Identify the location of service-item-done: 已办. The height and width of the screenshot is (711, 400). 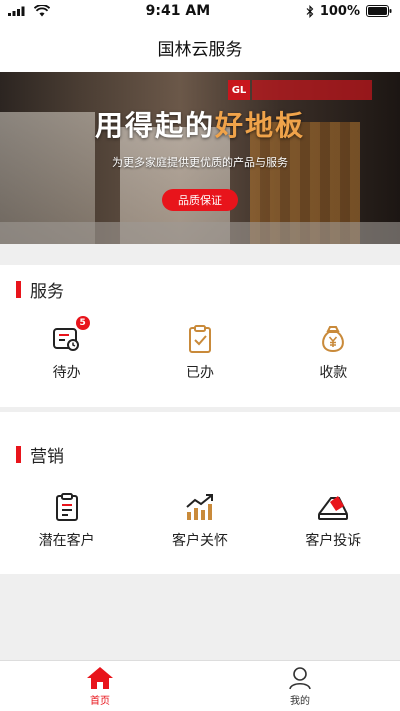
(199, 352).